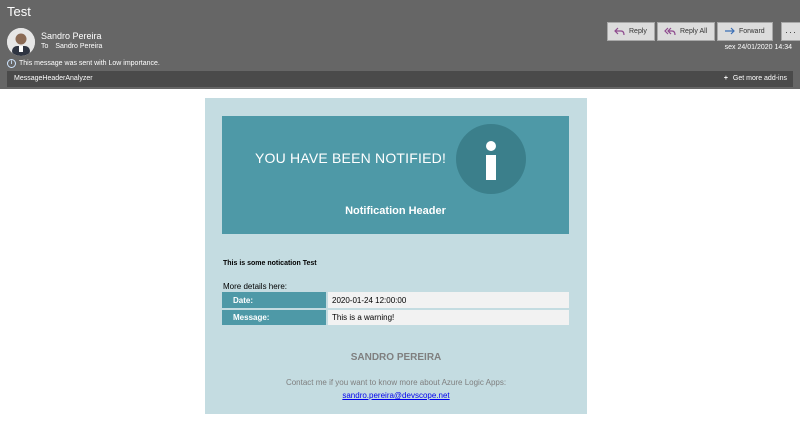 This screenshot has width=800, height=421. I want to click on forward-button: Forward, so click(745, 31).